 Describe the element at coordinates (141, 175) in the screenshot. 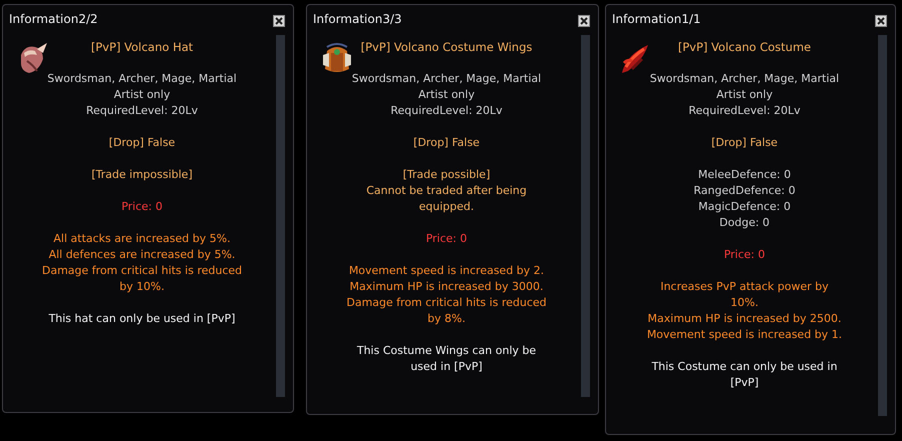

I see `flag-text: [Trade impossible]` at that location.